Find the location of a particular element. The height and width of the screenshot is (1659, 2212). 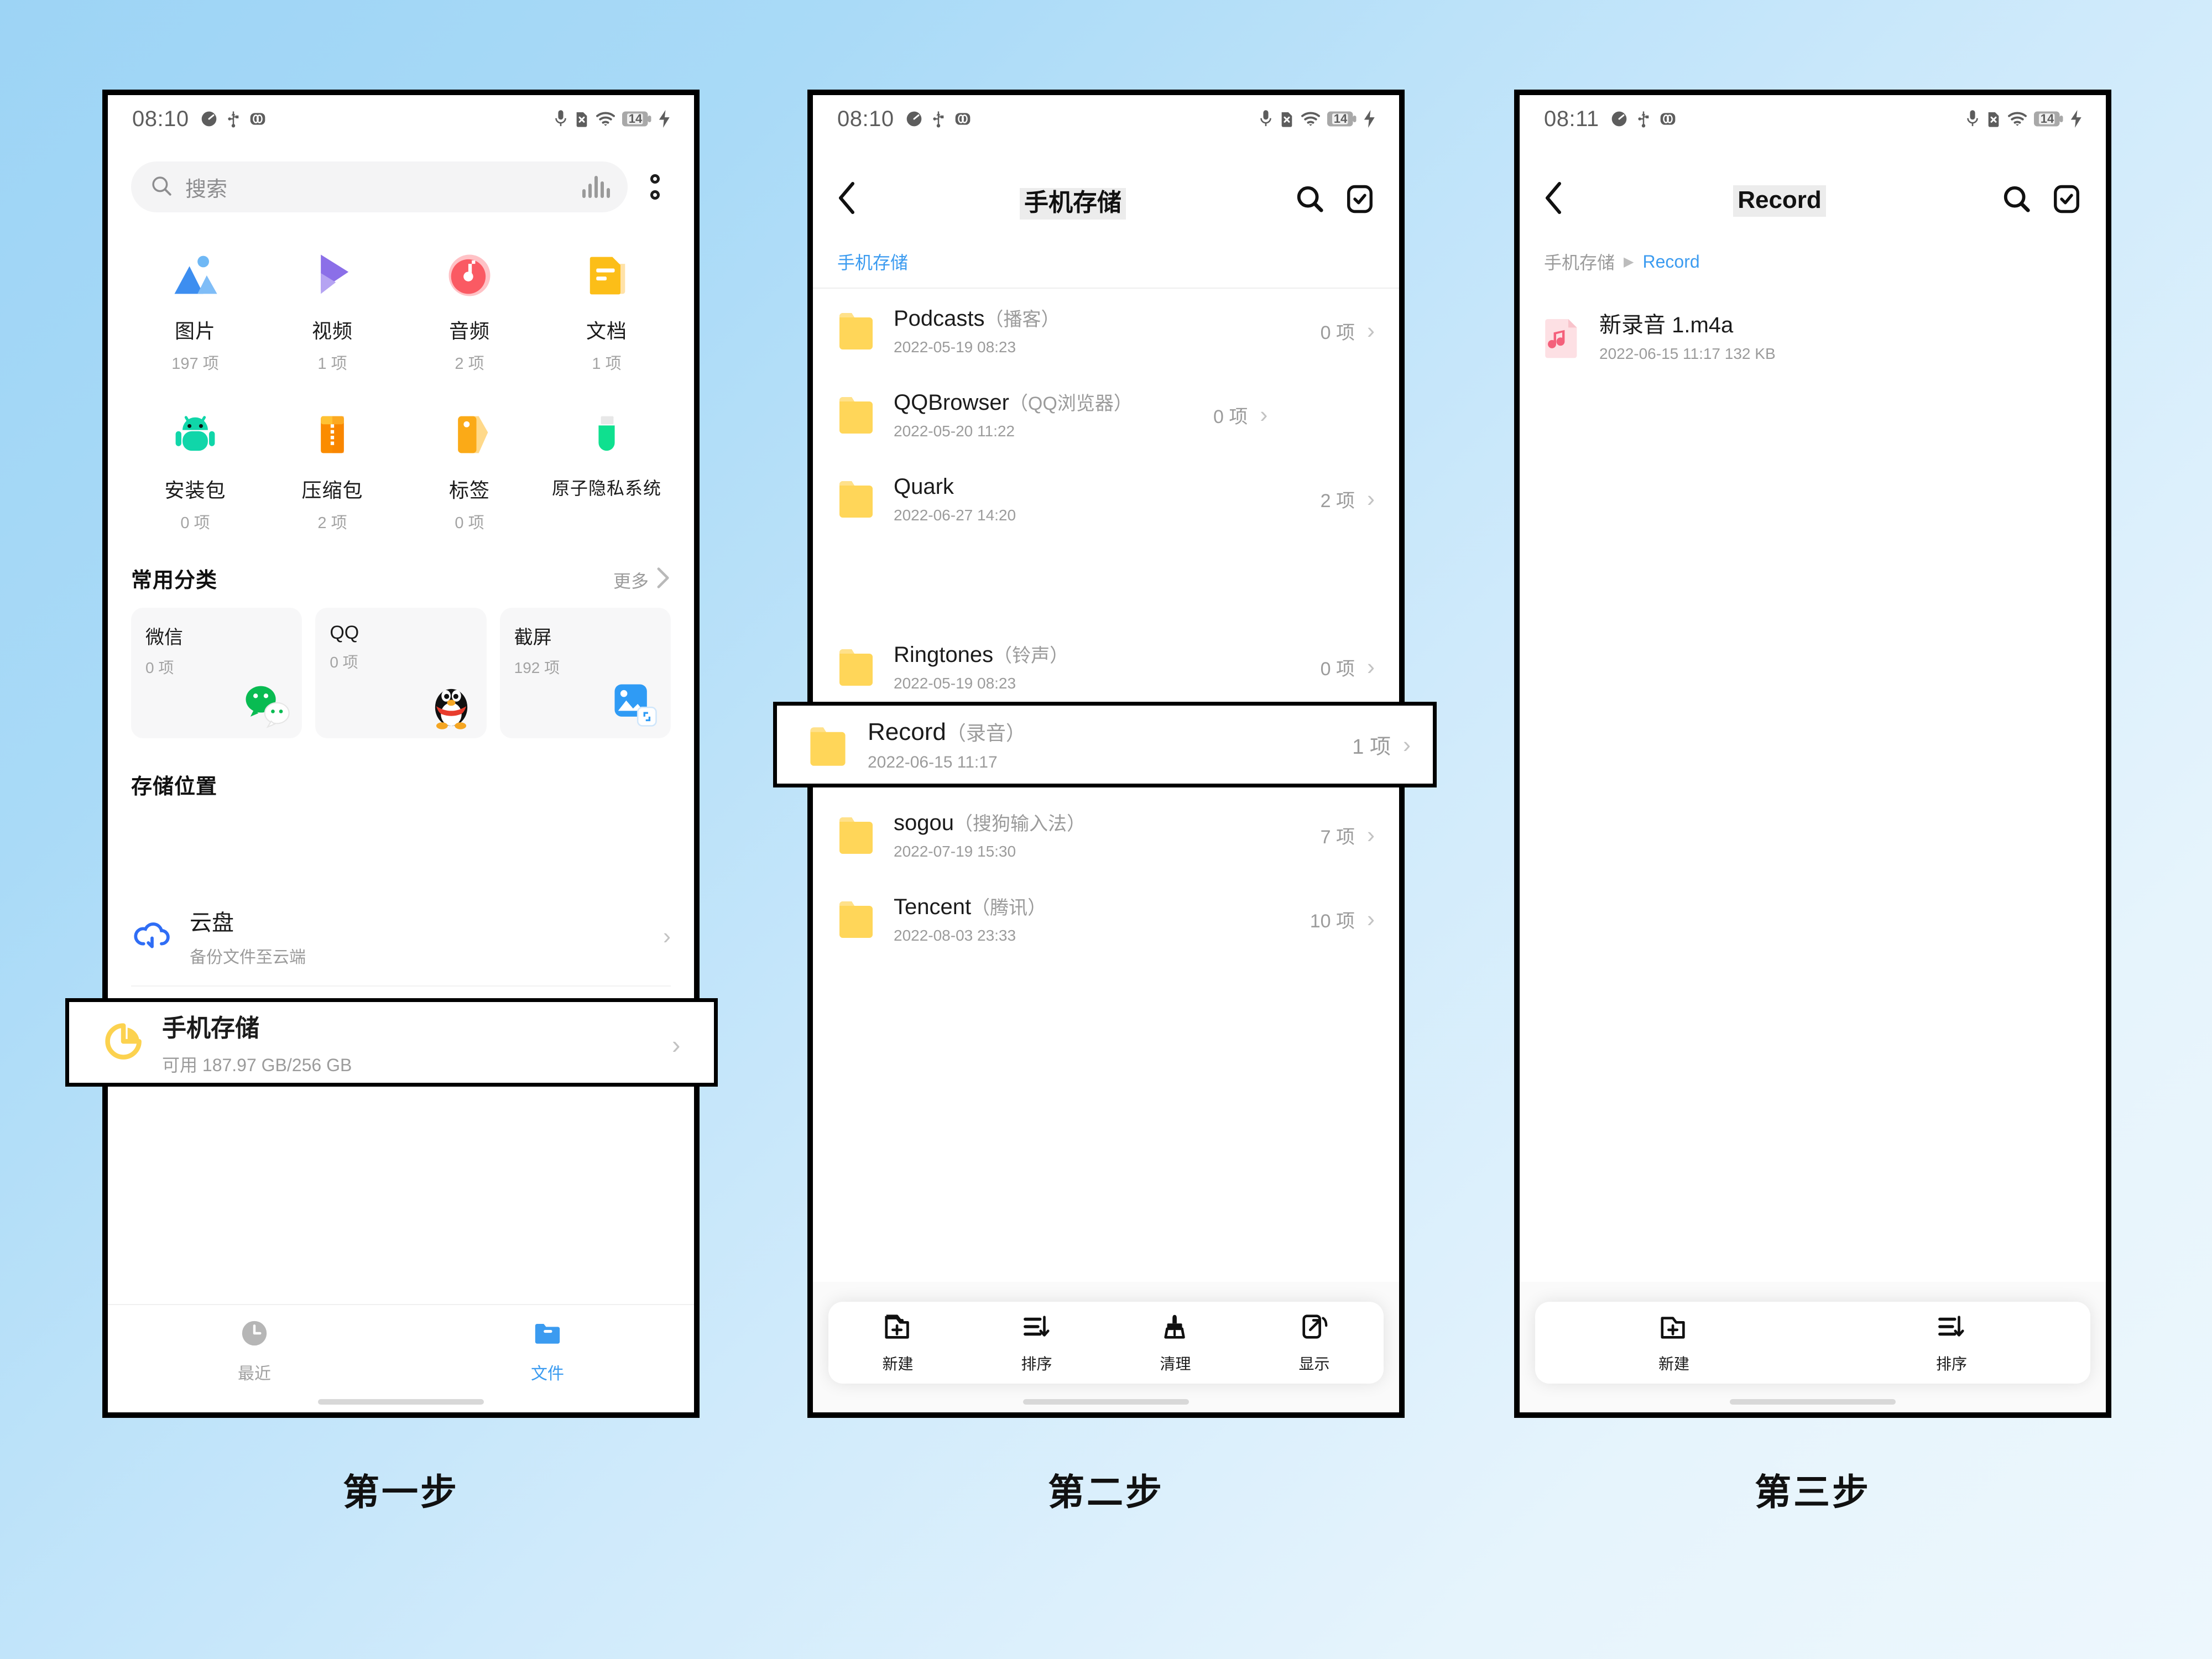

category-item-images: 图片 197 项 is located at coordinates (196, 311).